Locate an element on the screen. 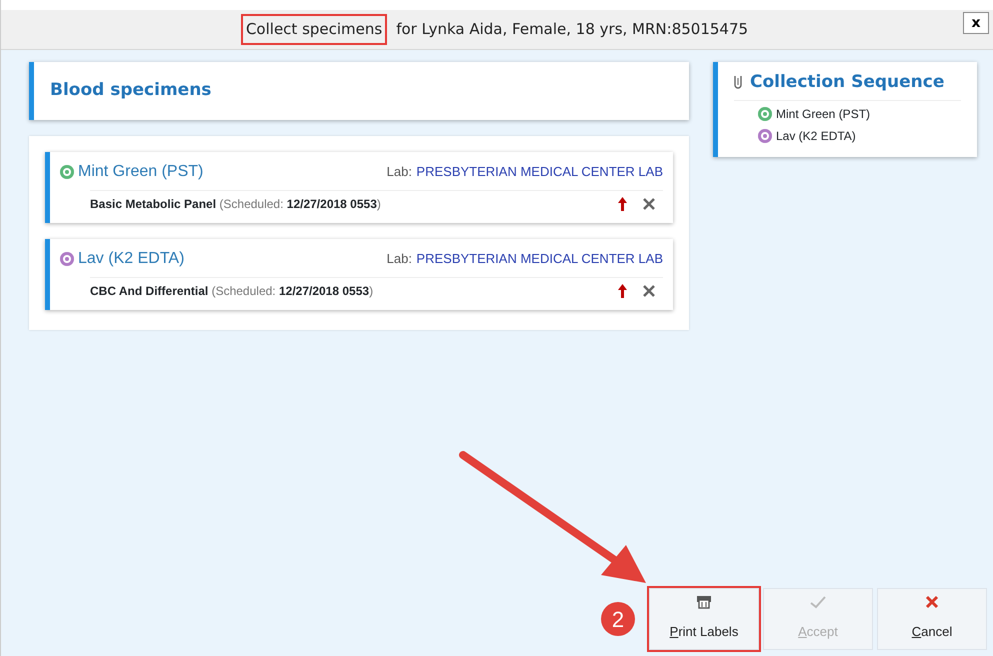 Image resolution: width=993 pixels, height=656 pixels. cancel-button: Cancel is located at coordinates (932, 619).